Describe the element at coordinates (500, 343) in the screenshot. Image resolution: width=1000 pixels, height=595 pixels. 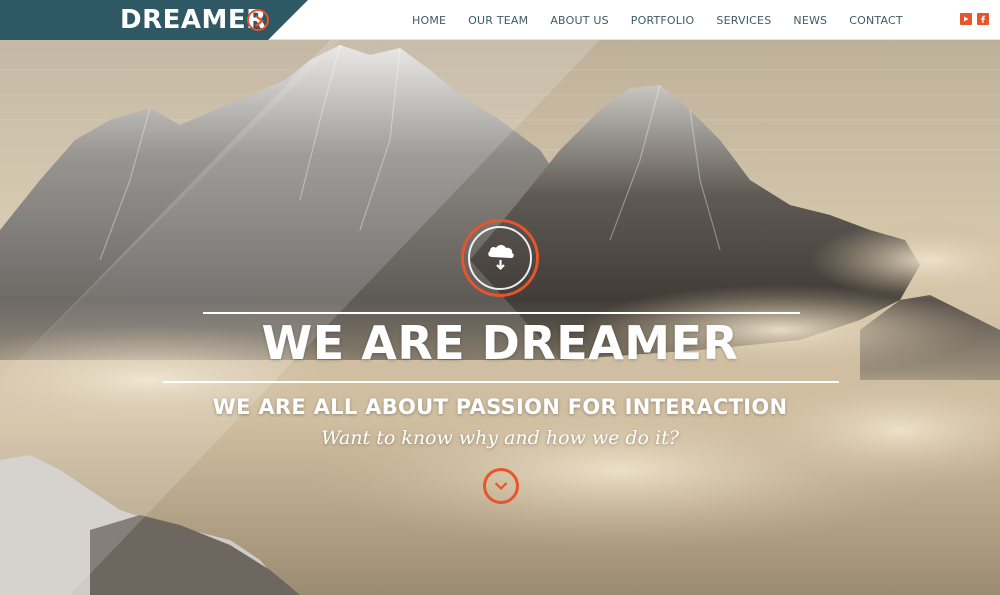
I see `hero-headline: WE ARE DREAMER` at that location.